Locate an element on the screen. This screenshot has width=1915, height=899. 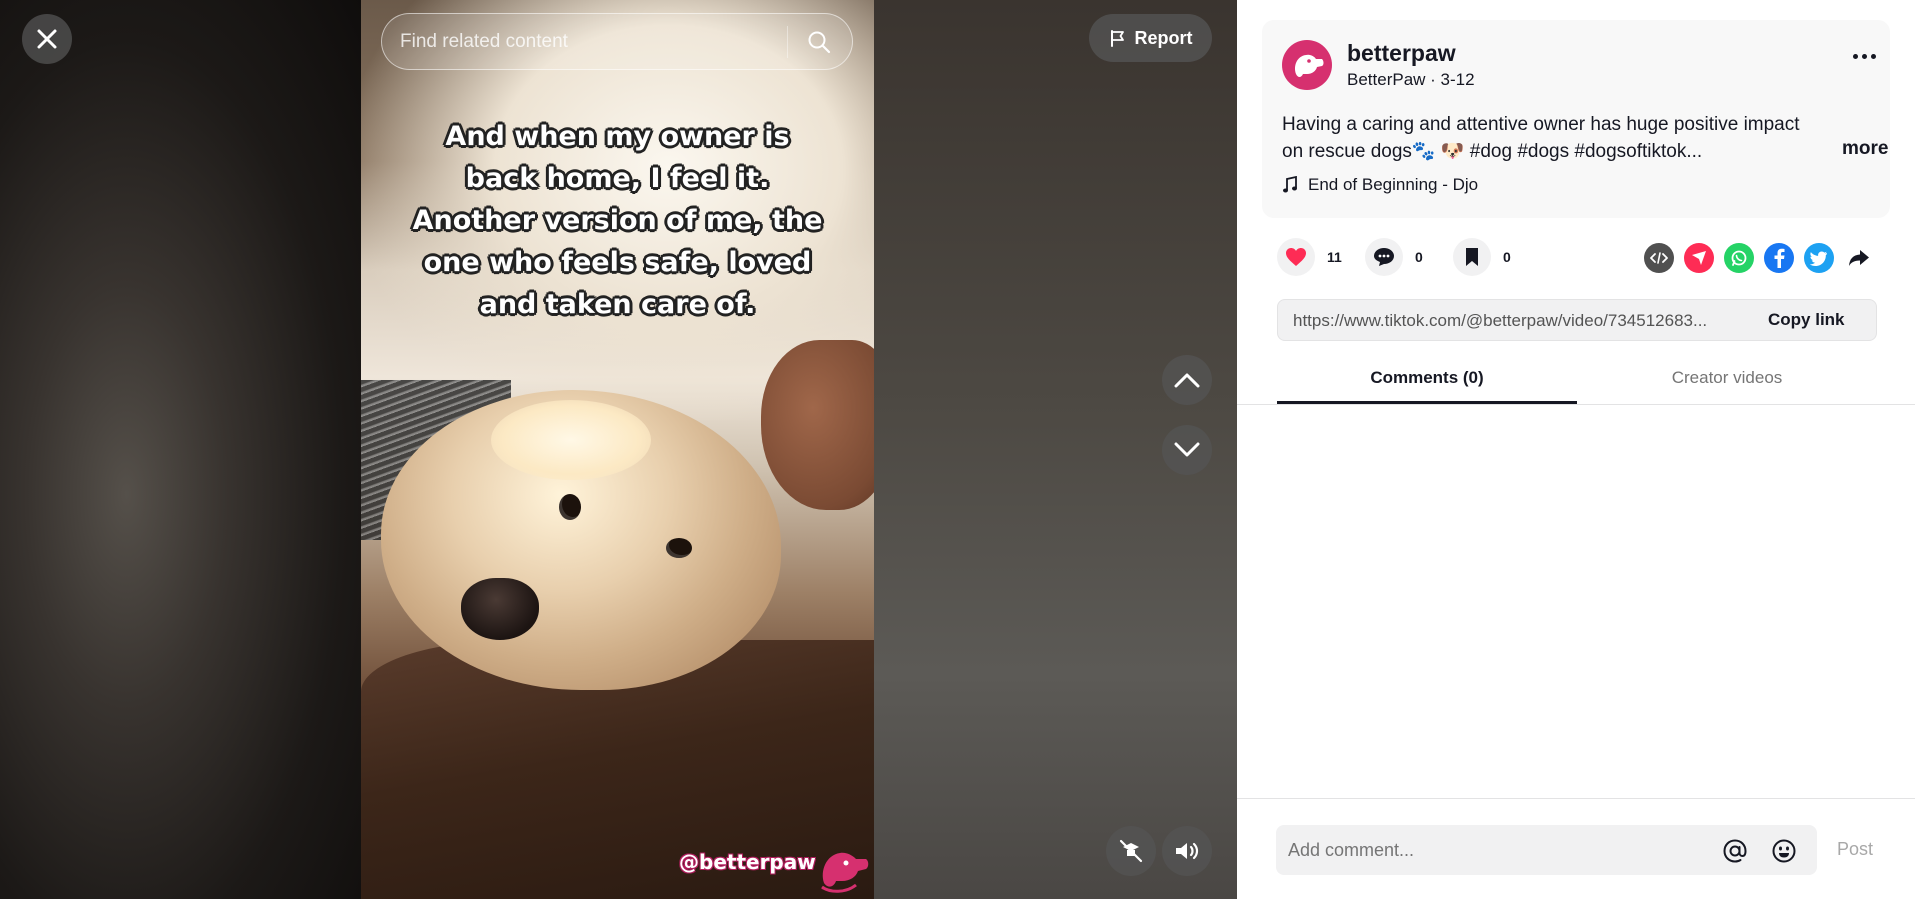
share-row is located at coordinates (1759, 258).